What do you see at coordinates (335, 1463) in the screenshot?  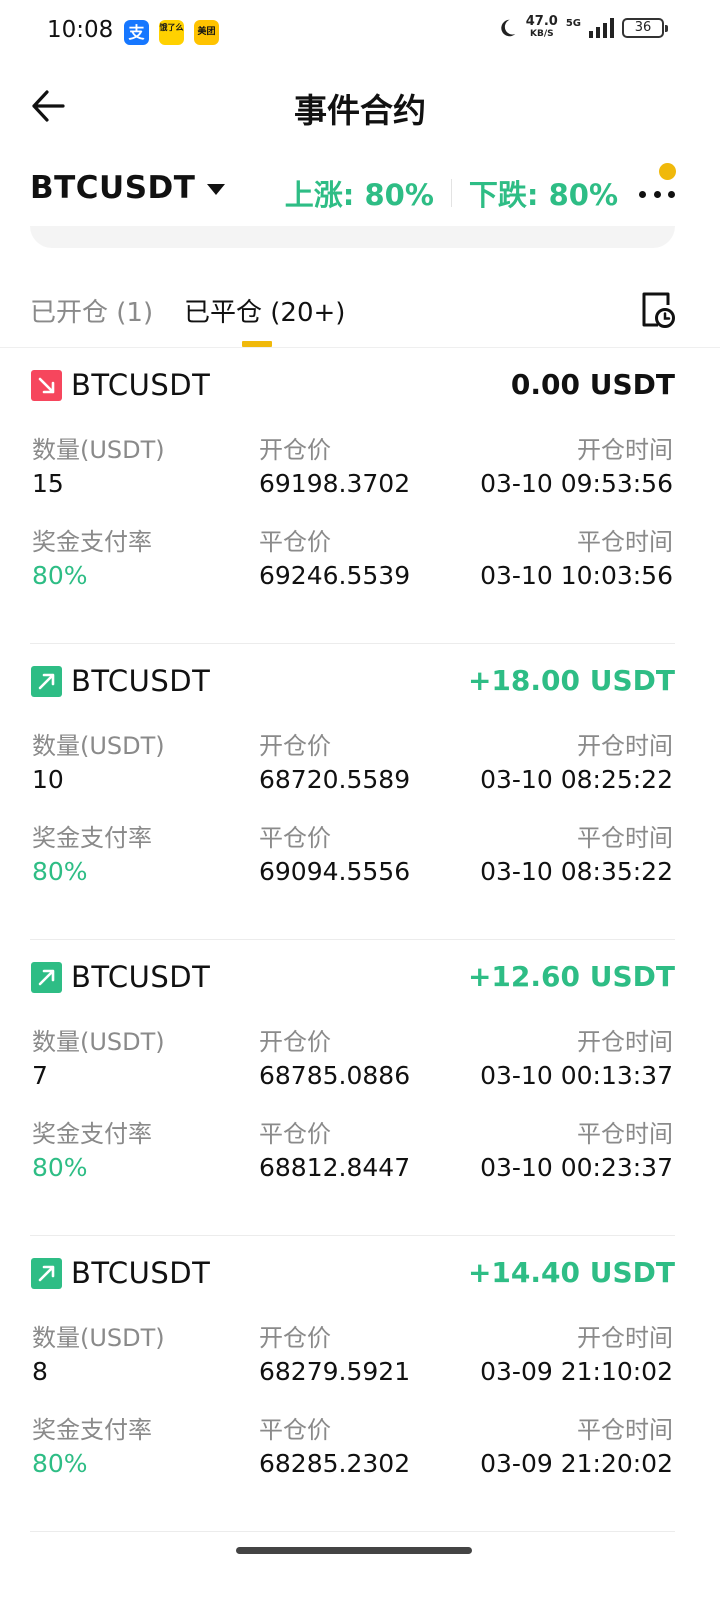 I see `close-price-value: 68285.2302` at bounding box center [335, 1463].